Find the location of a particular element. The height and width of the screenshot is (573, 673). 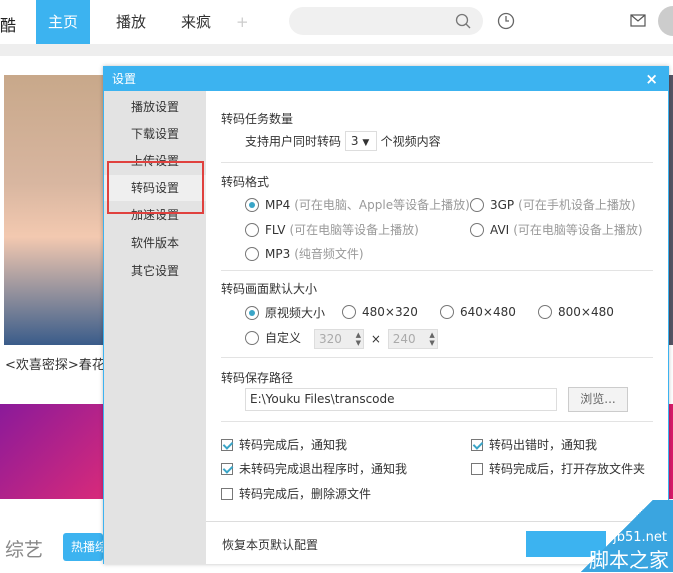

width-value: 320 is located at coordinates (330, 339).